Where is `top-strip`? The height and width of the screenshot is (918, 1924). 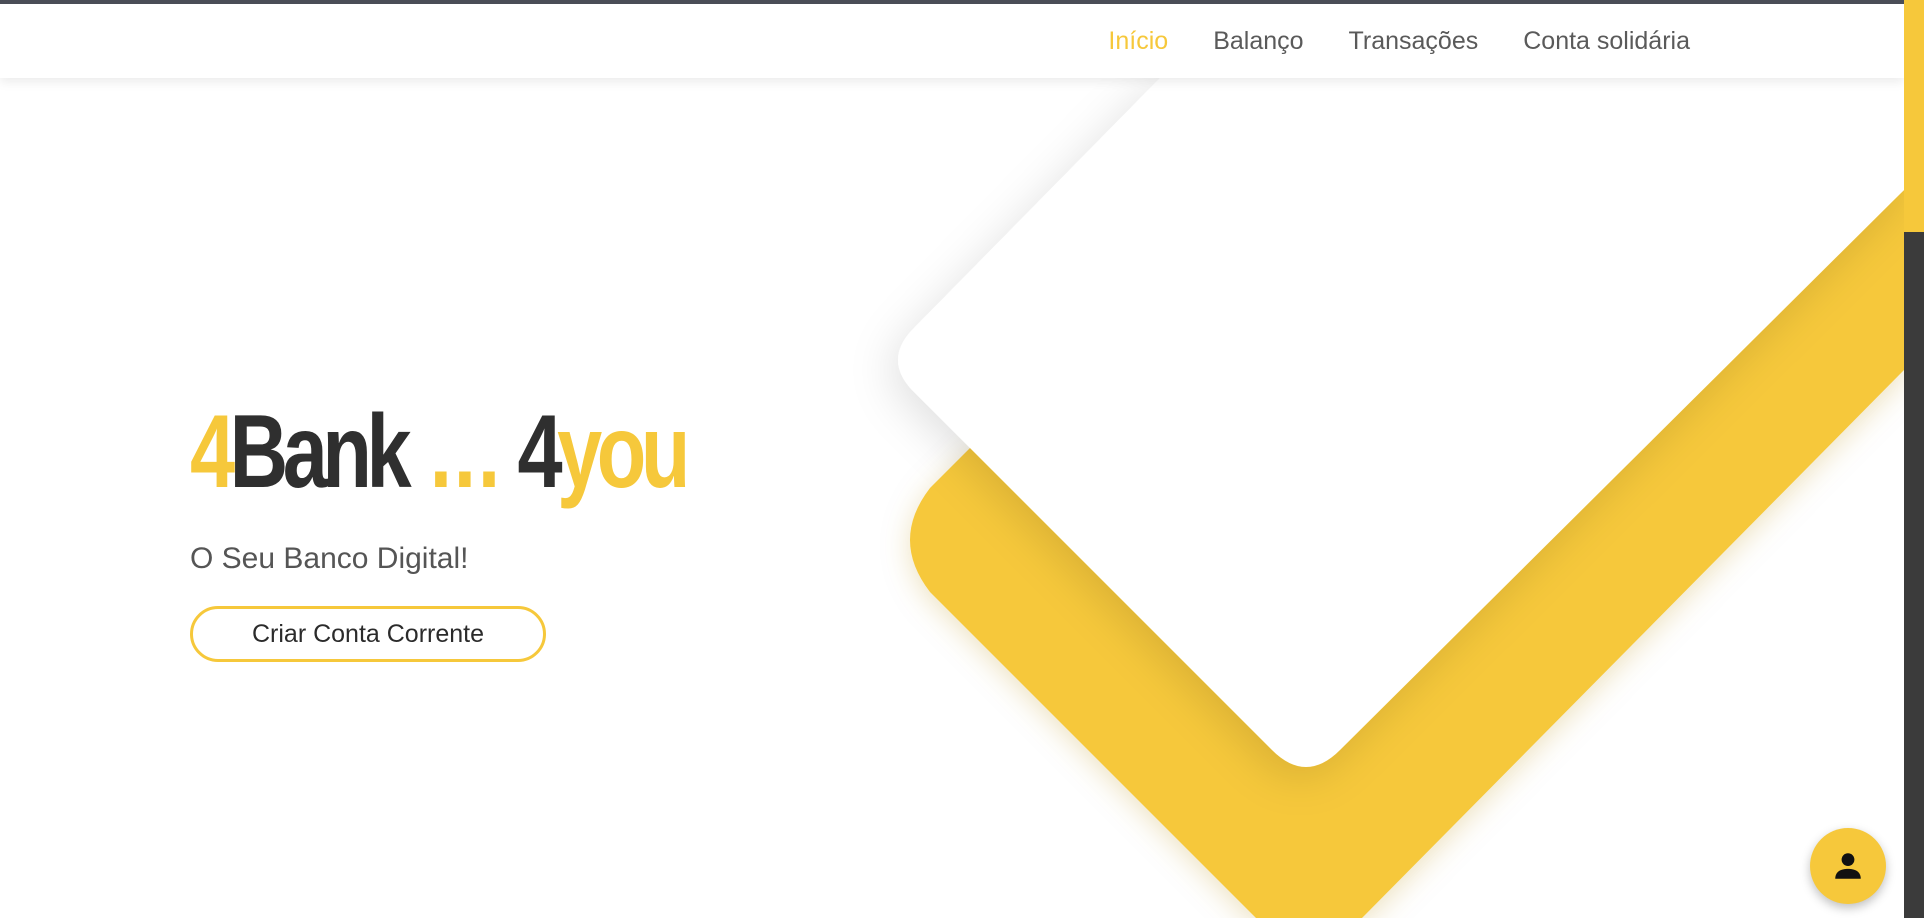 top-strip is located at coordinates (952, 2).